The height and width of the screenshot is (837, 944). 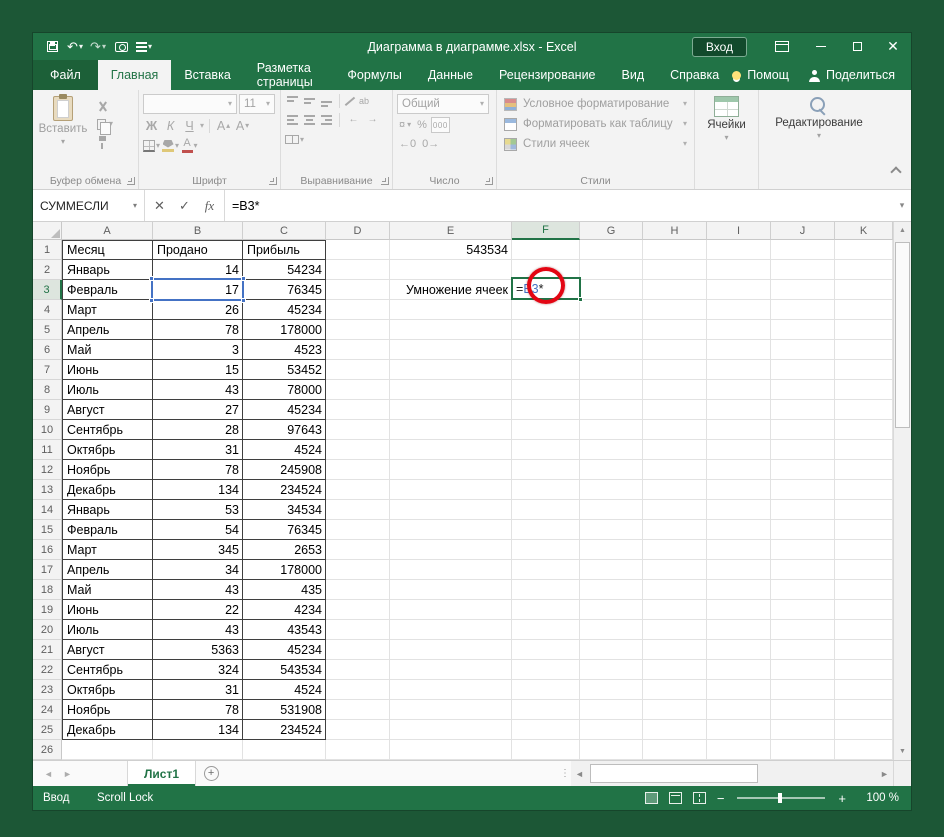 What do you see at coordinates (198, 250) in the screenshot?
I see `cell-B1: Продано` at bounding box center [198, 250].